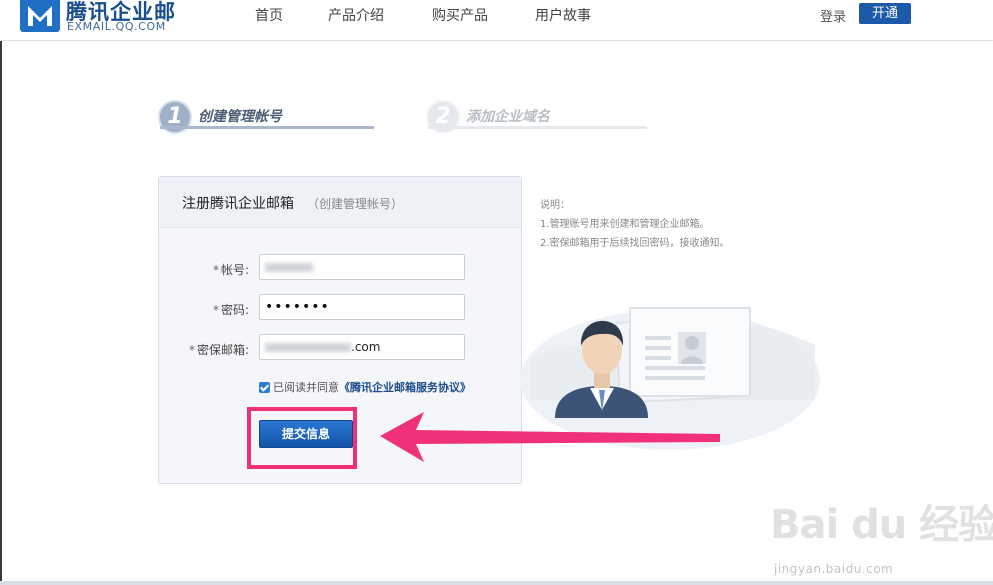 This screenshot has width=993, height=585. Describe the element at coordinates (508, 117) in the screenshot. I see `step-2-label: 添加企业域名` at that location.